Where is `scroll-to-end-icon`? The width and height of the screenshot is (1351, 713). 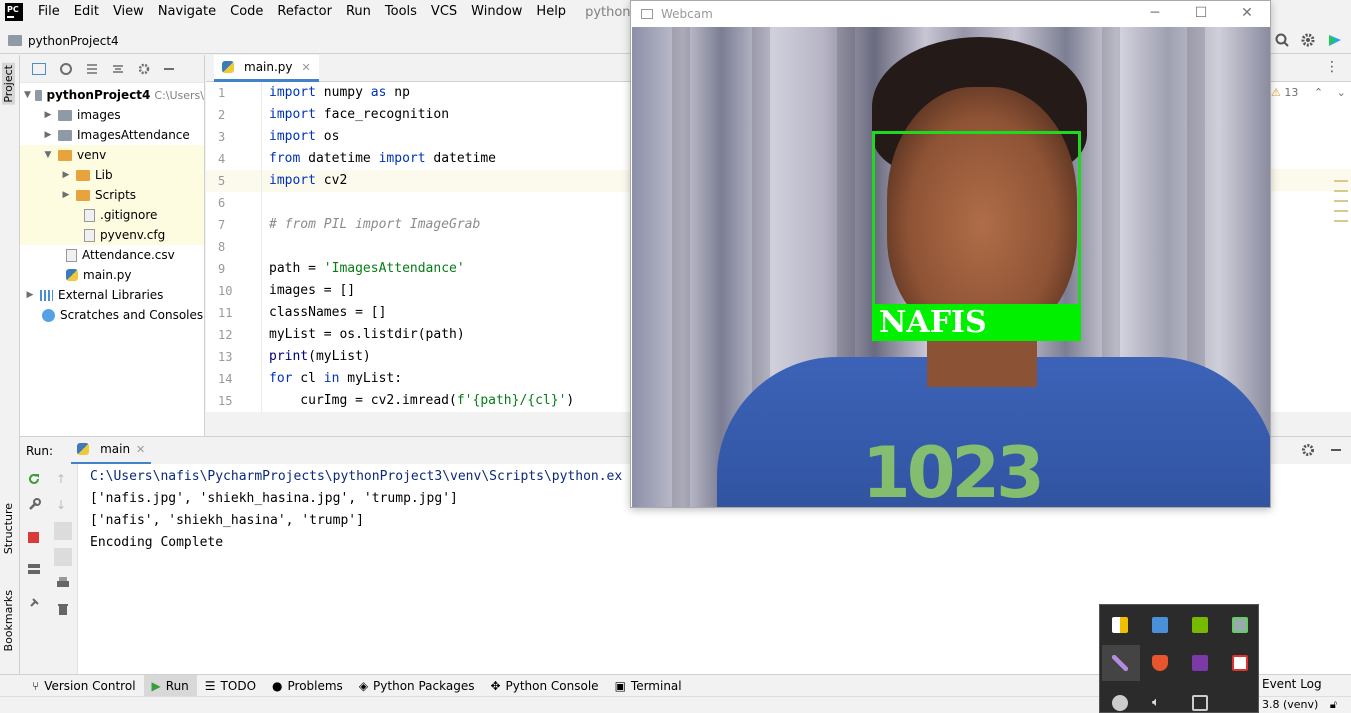 scroll-to-end-icon is located at coordinates (63, 557).